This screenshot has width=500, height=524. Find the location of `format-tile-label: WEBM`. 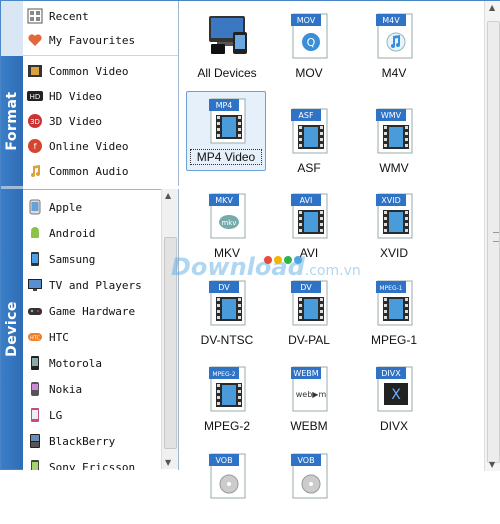

format-tile-label: WEBM is located at coordinates (309, 426).